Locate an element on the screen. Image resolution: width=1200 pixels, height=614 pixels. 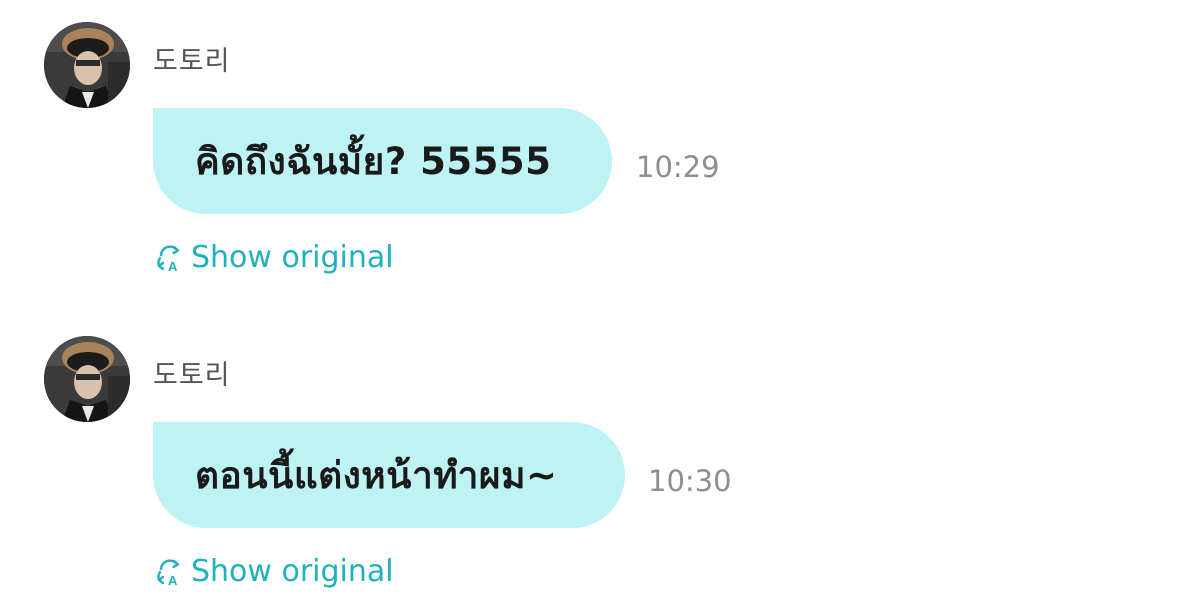
message-bubble: ตอนนี้แต่งหน้าทำผม~ is located at coordinates (389, 475).